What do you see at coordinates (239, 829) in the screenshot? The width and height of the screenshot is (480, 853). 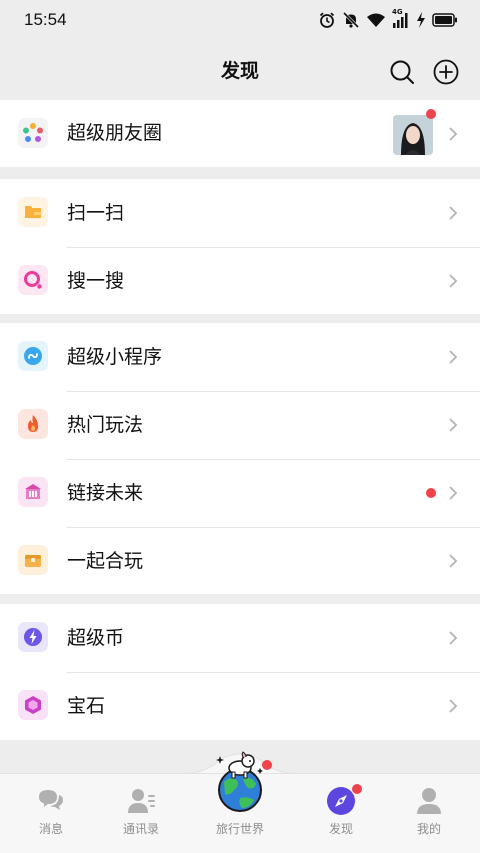 I see `tab-label: 旅行世界` at bounding box center [239, 829].